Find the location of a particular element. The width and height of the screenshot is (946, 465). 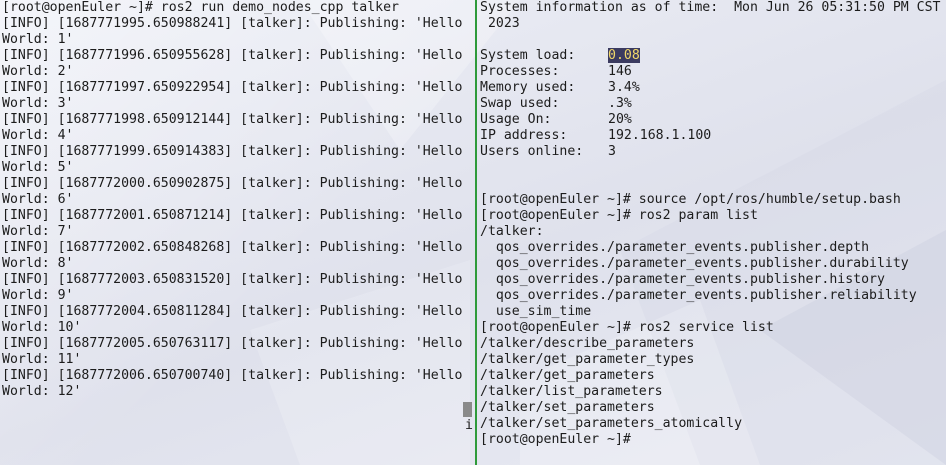

terminal-line: World: 10' is located at coordinates (42, 327).